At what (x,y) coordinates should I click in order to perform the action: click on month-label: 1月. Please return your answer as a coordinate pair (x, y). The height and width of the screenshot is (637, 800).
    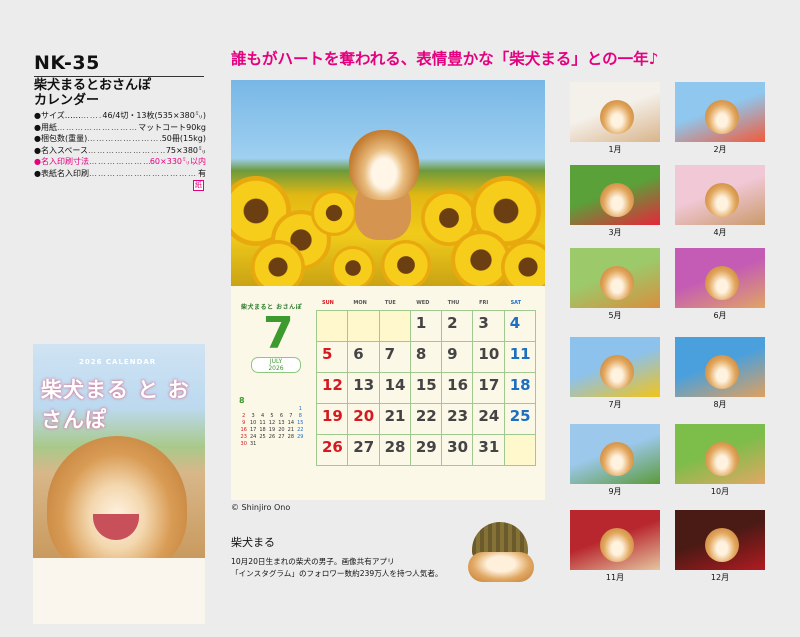
    Looking at the image, I should click on (615, 149).